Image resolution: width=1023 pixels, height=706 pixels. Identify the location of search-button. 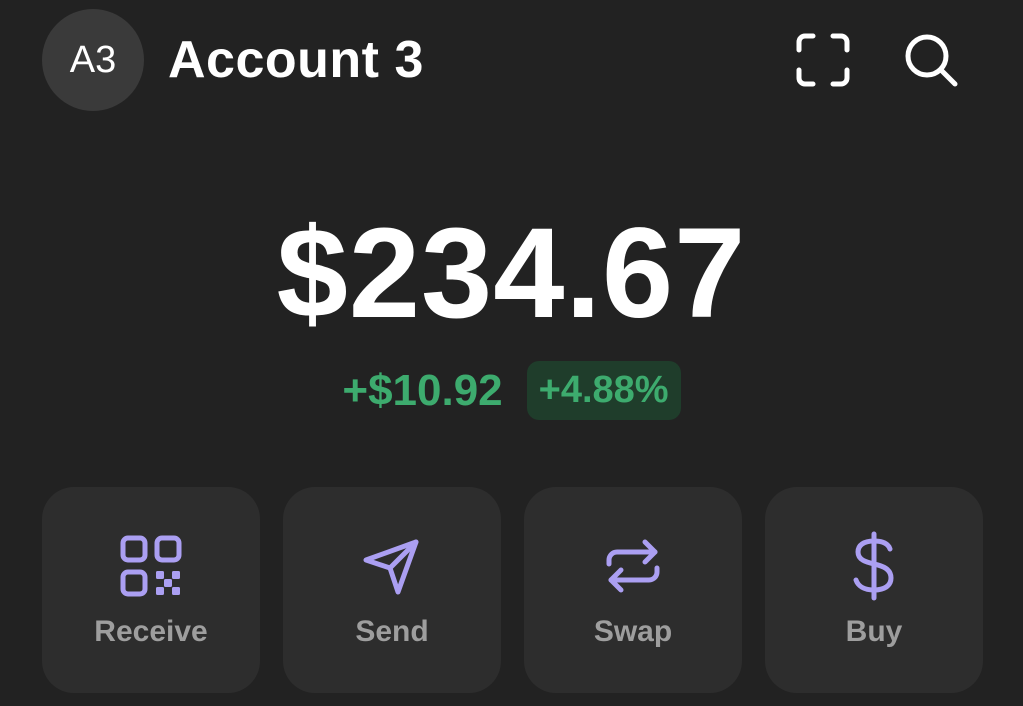
(931, 60).